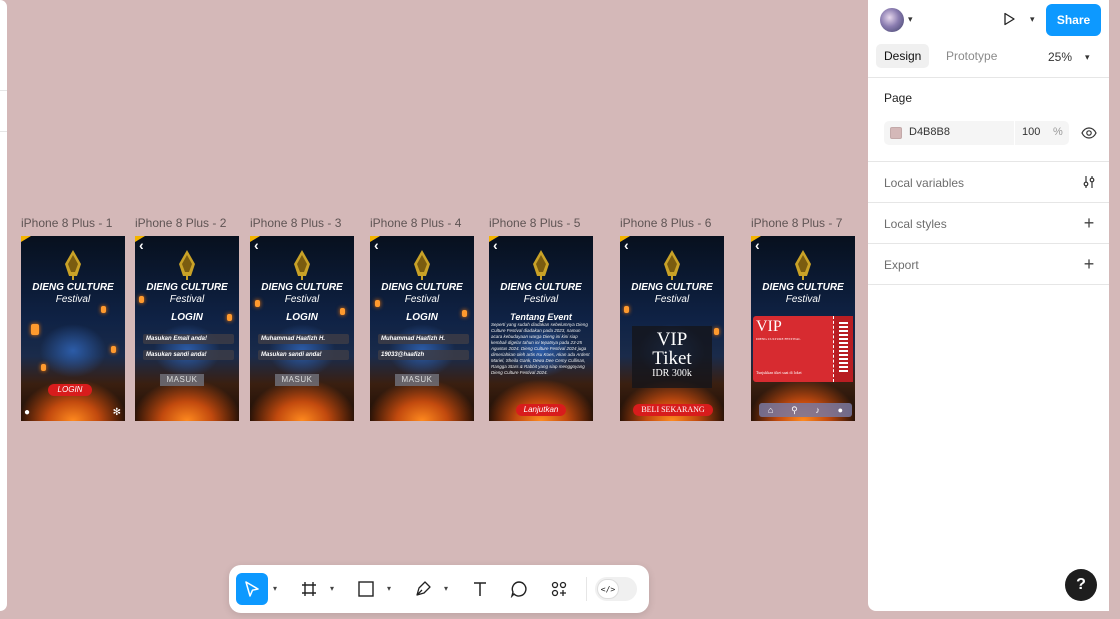 The image size is (1120, 619). I want to click on left-panel-divider, so click(3, 90).